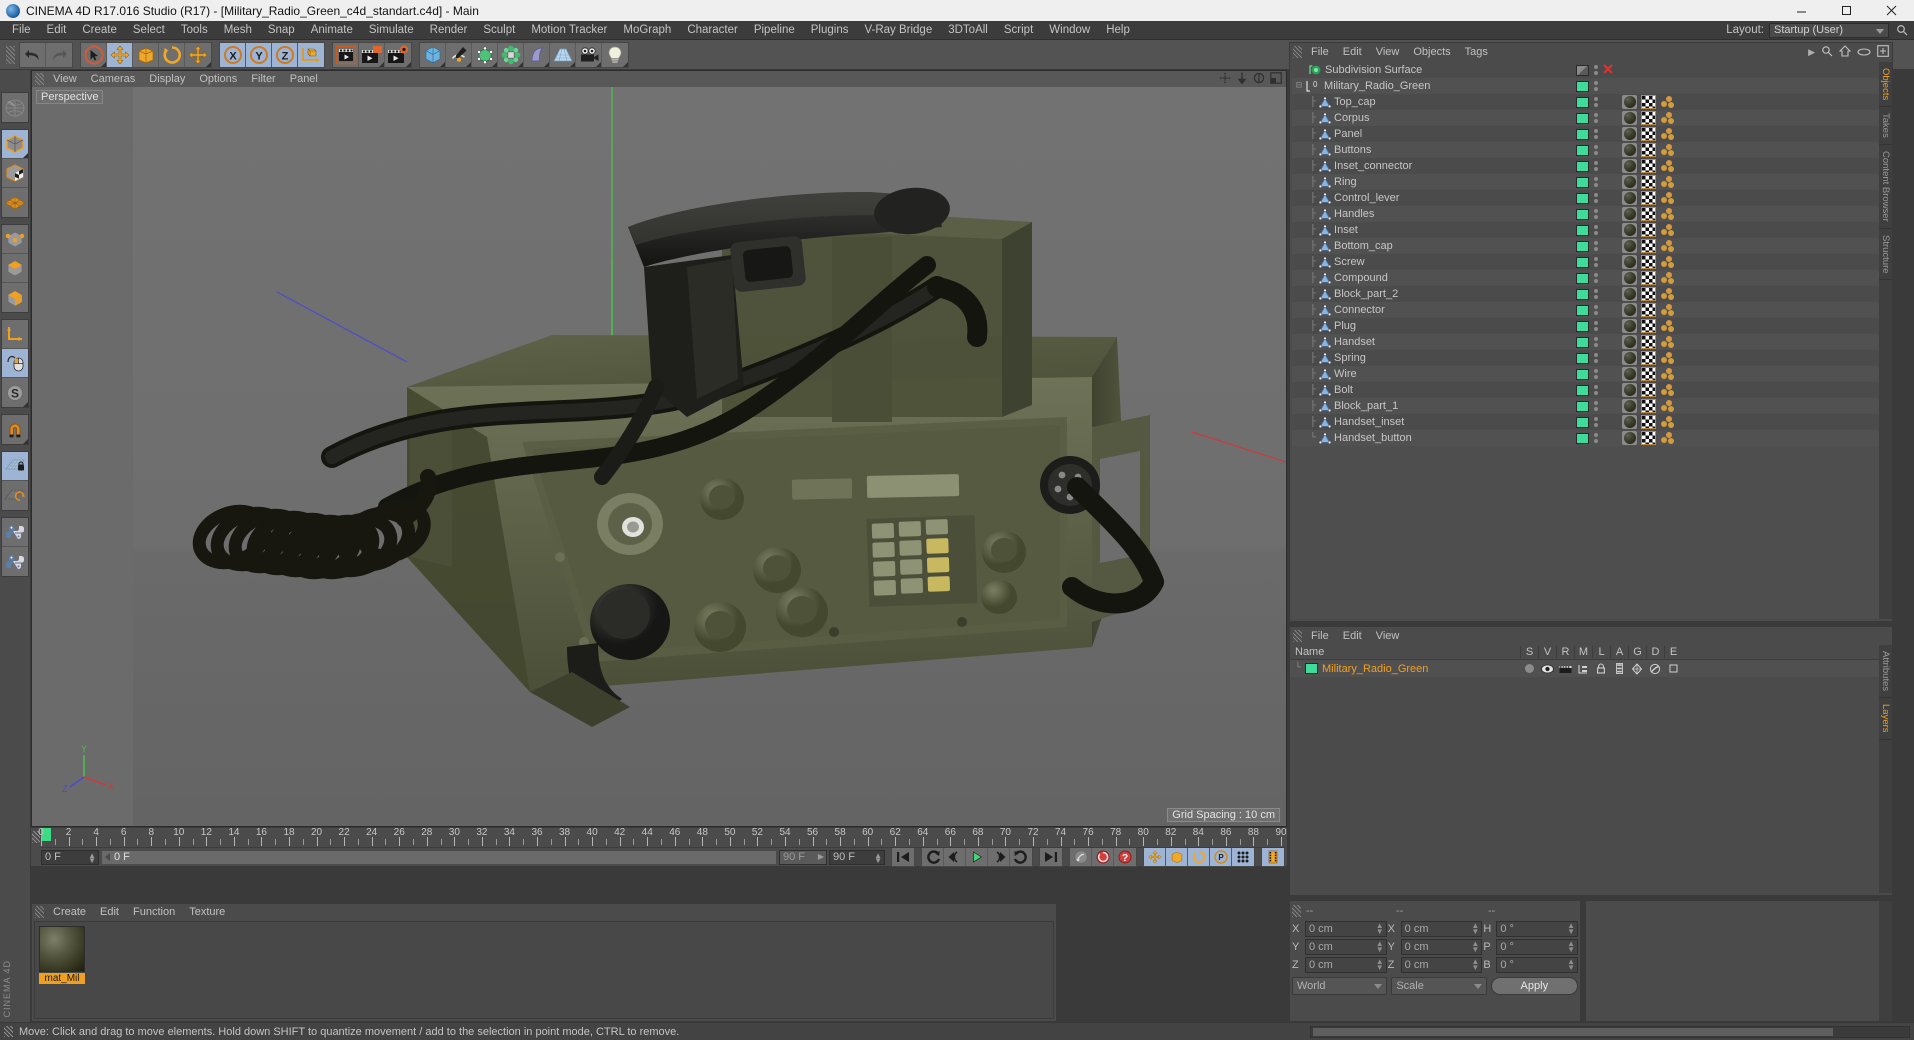 Image resolution: width=1914 pixels, height=1040 pixels. Describe the element at coordinates (1565, 651) in the screenshot. I see `layer-col-r: R` at that location.